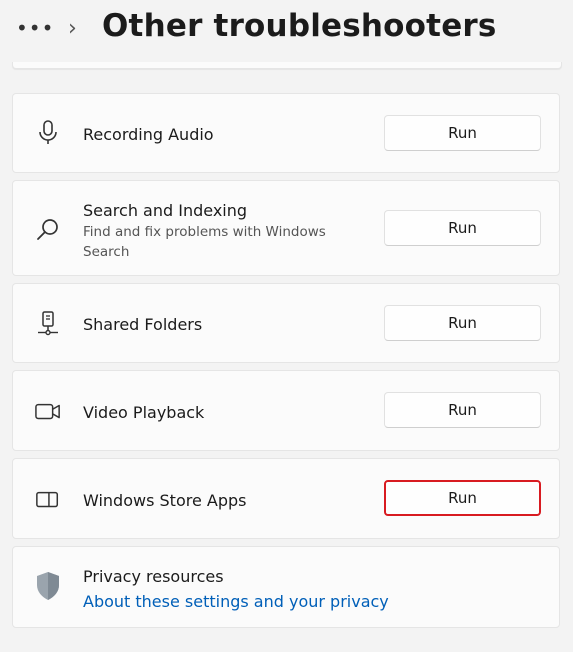 This screenshot has height=652, width=573. I want to click on run-shared-folders-button: Run, so click(462, 323).